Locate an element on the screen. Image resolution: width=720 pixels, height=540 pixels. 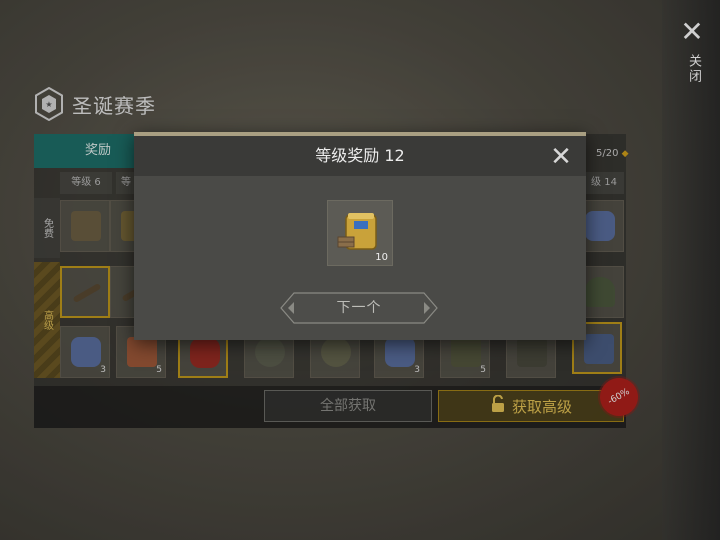
reward-item: 10 is located at coordinates (360, 233).